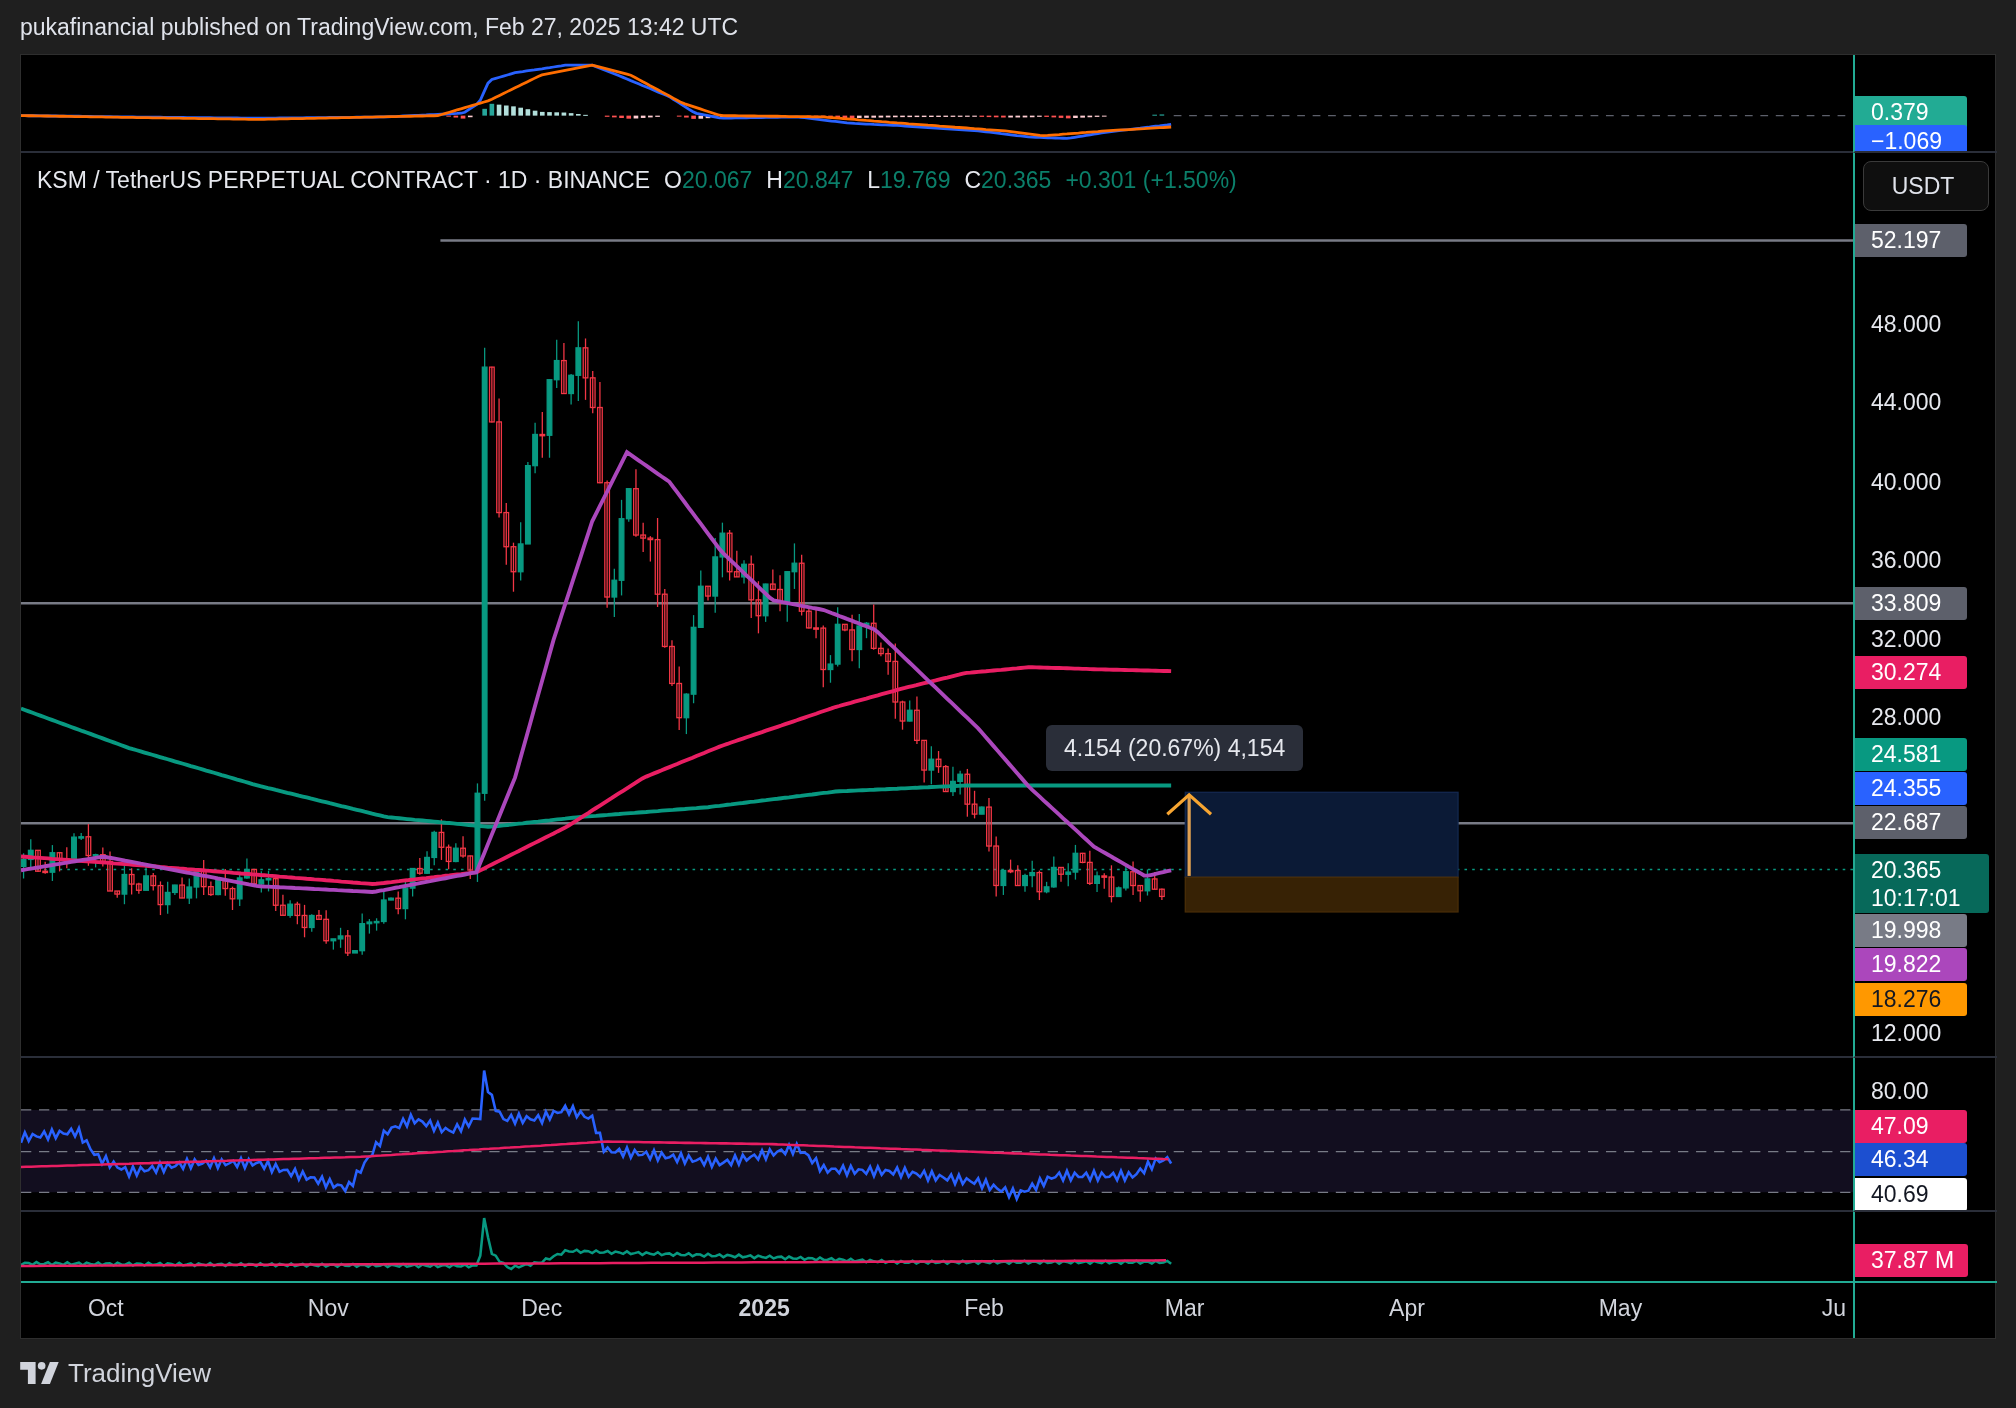  I want to click on price-scale-badge: 22.687, so click(1911, 823).